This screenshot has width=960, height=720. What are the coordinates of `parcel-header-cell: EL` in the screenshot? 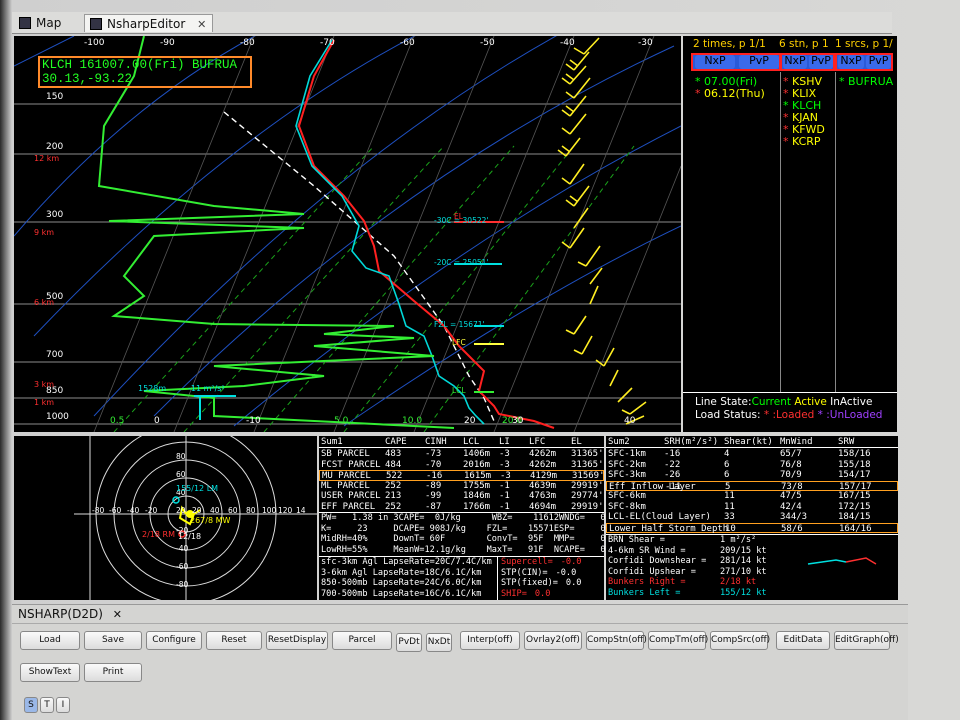 It's located at (576, 442).